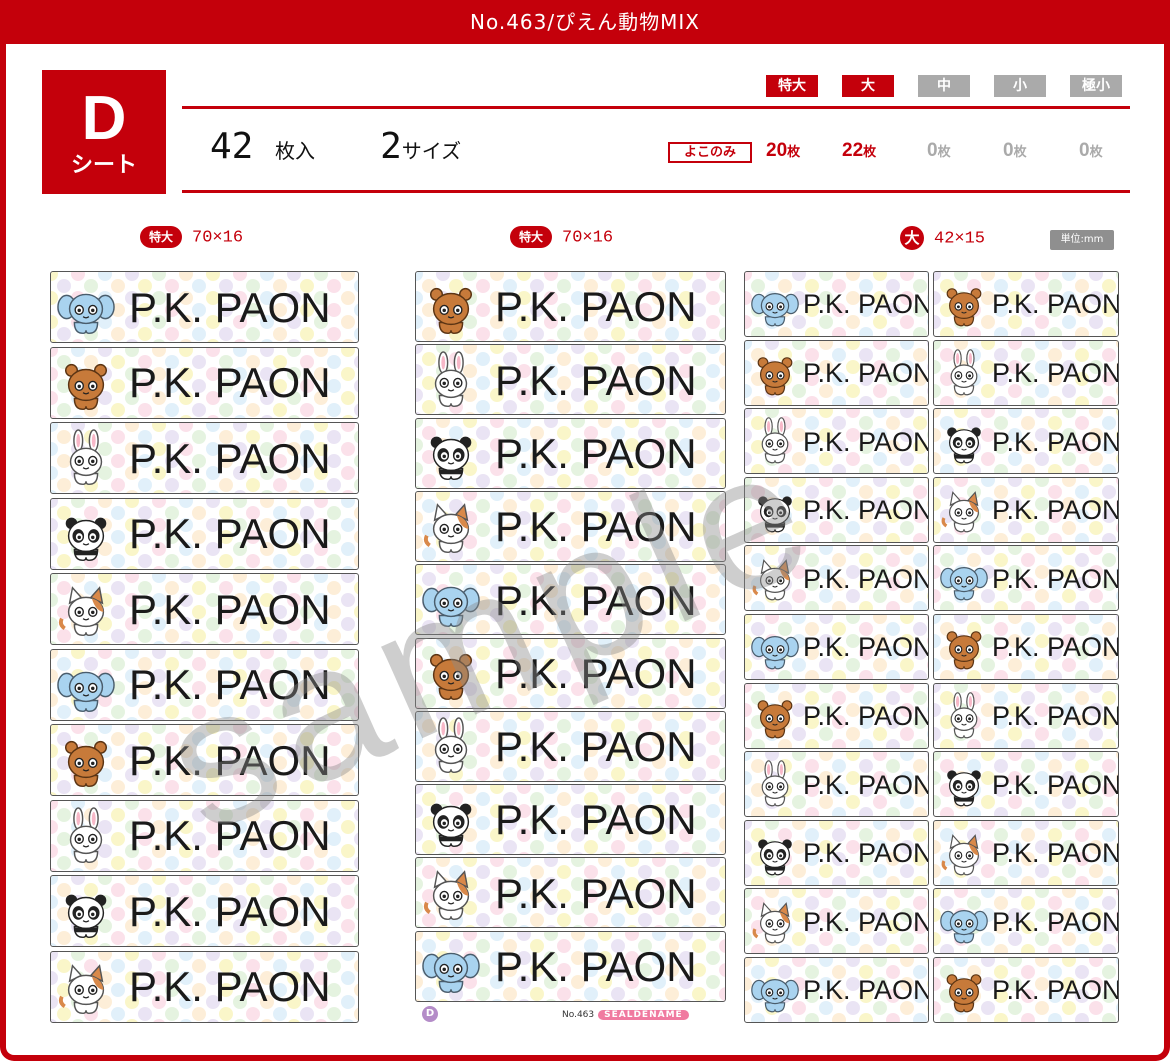  I want to click on quantity-number: 22, so click(853, 150).